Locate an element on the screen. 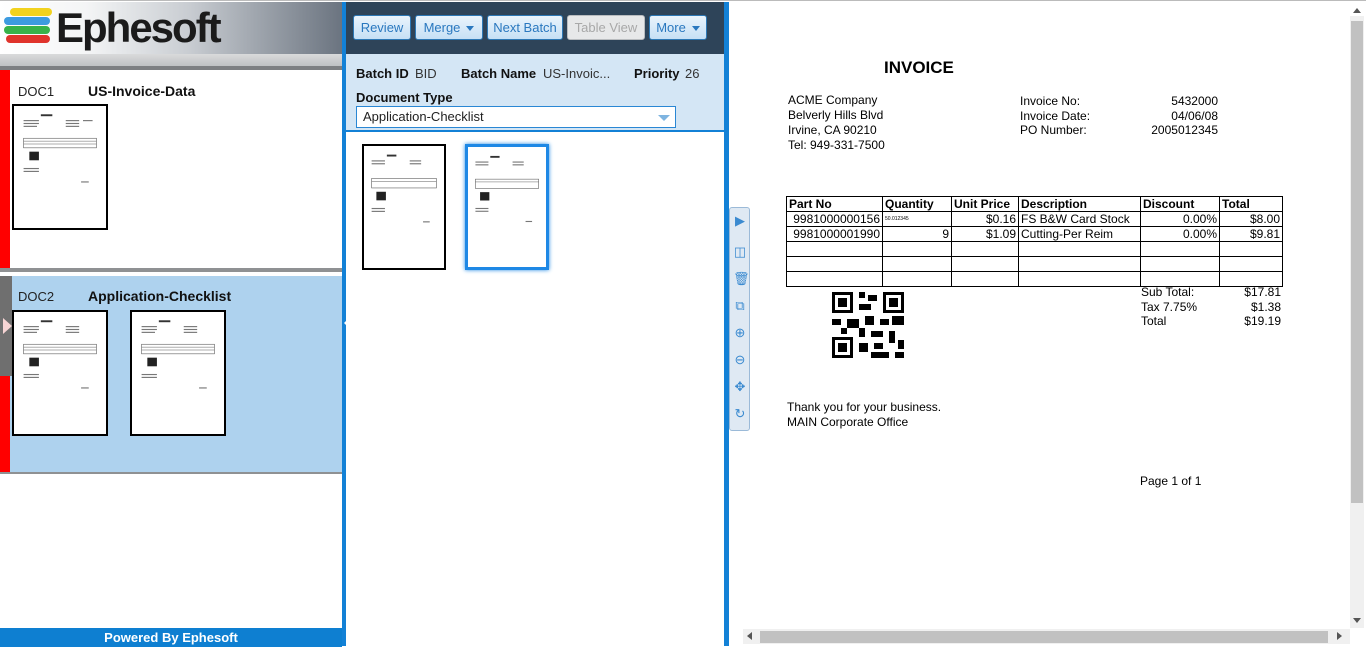  batch-id-value: BID is located at coordinates (426, 73).